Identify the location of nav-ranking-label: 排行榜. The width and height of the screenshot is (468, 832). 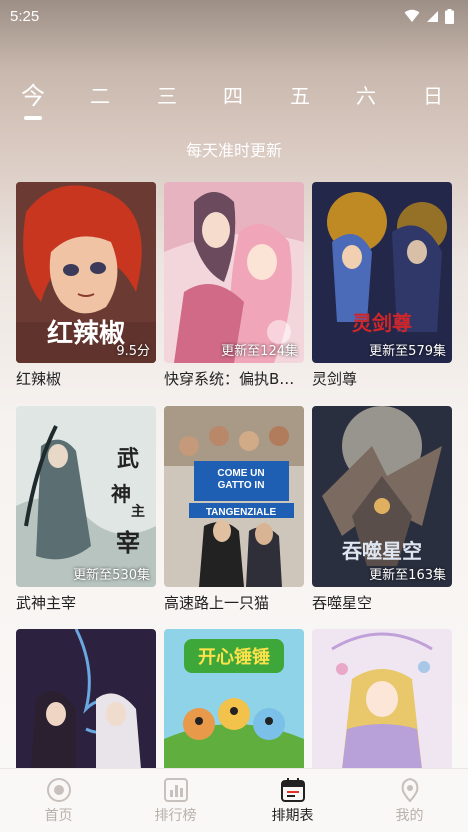
(175, 815).